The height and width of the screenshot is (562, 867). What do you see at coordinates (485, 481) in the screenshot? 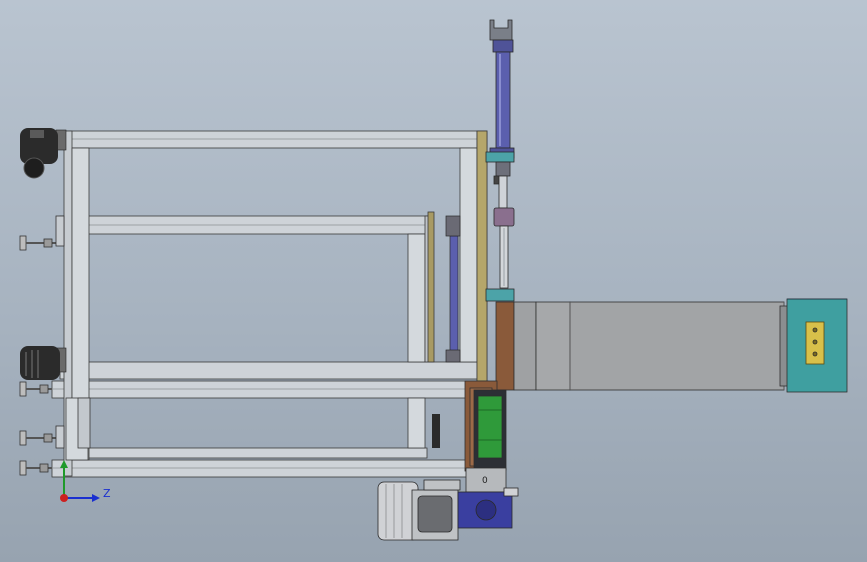
I see `svg-text: 0` at bounding box center [485, 481].